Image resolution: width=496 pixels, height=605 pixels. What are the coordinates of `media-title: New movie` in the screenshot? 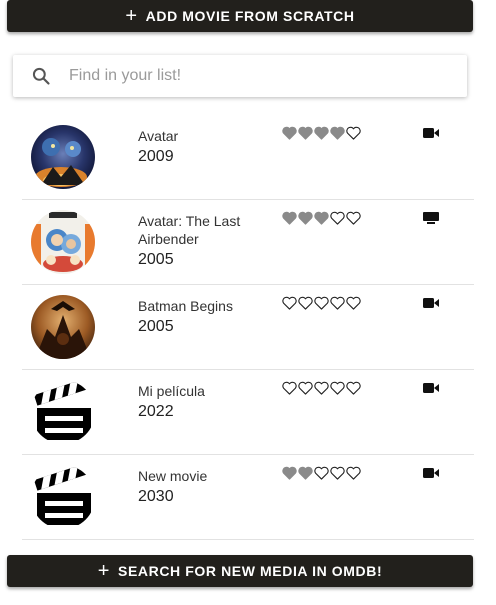 It's located at (173, 476).